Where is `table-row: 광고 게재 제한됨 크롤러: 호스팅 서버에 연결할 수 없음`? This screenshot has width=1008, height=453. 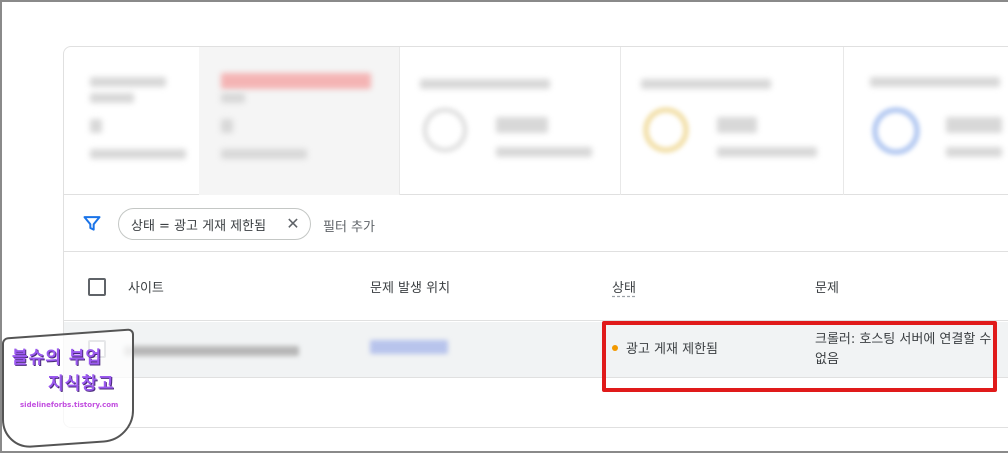 table-row: 광고 게재 제한됨 크롤러: 호스팅 서버에 연결할 수 없음 is located at coordinates (536, 350).